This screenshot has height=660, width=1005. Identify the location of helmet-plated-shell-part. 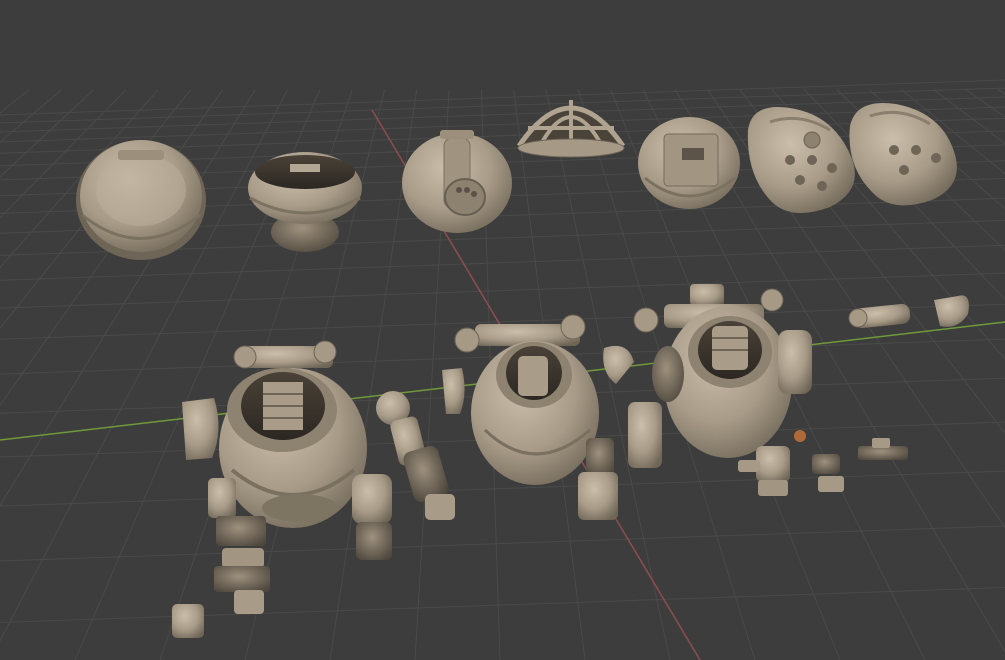
(689, 163).